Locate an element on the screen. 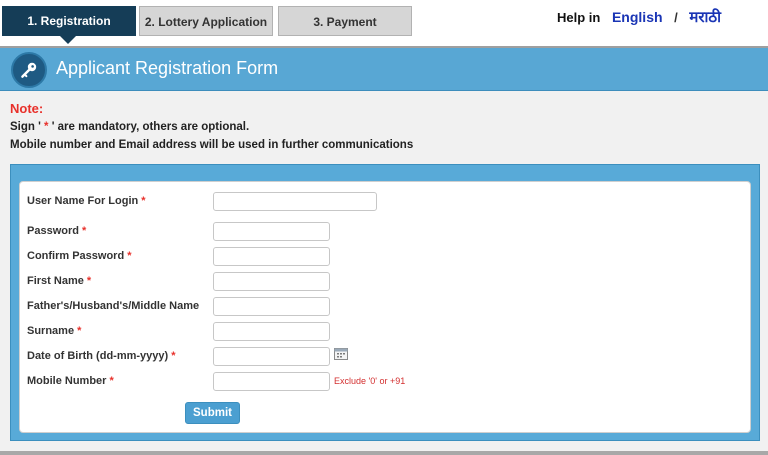  step-label: 2. Lottery Application is located at coordinates (206, 22).